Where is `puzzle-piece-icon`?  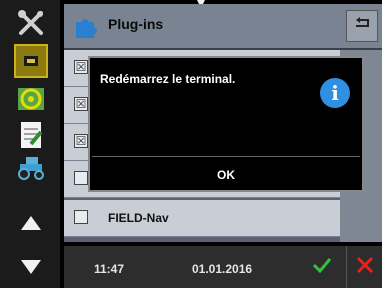
puzzle-piece-icon is located at coordinates (86, 28).